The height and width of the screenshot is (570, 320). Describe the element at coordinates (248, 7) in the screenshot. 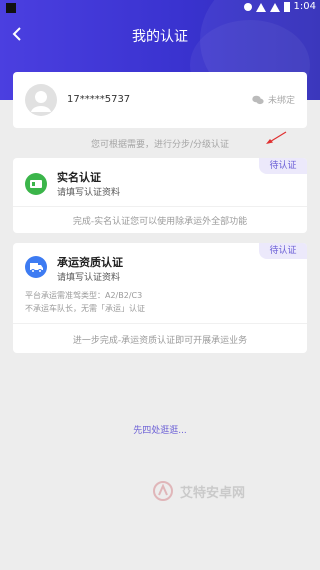

I see `location-icon` at that location.